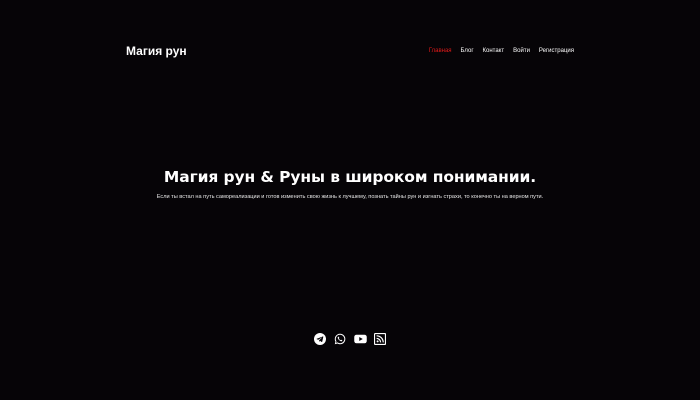  Describe the element at coordinates (556, 51) in the screenshot. I see `nav-link-register: Регистрация` at that location.